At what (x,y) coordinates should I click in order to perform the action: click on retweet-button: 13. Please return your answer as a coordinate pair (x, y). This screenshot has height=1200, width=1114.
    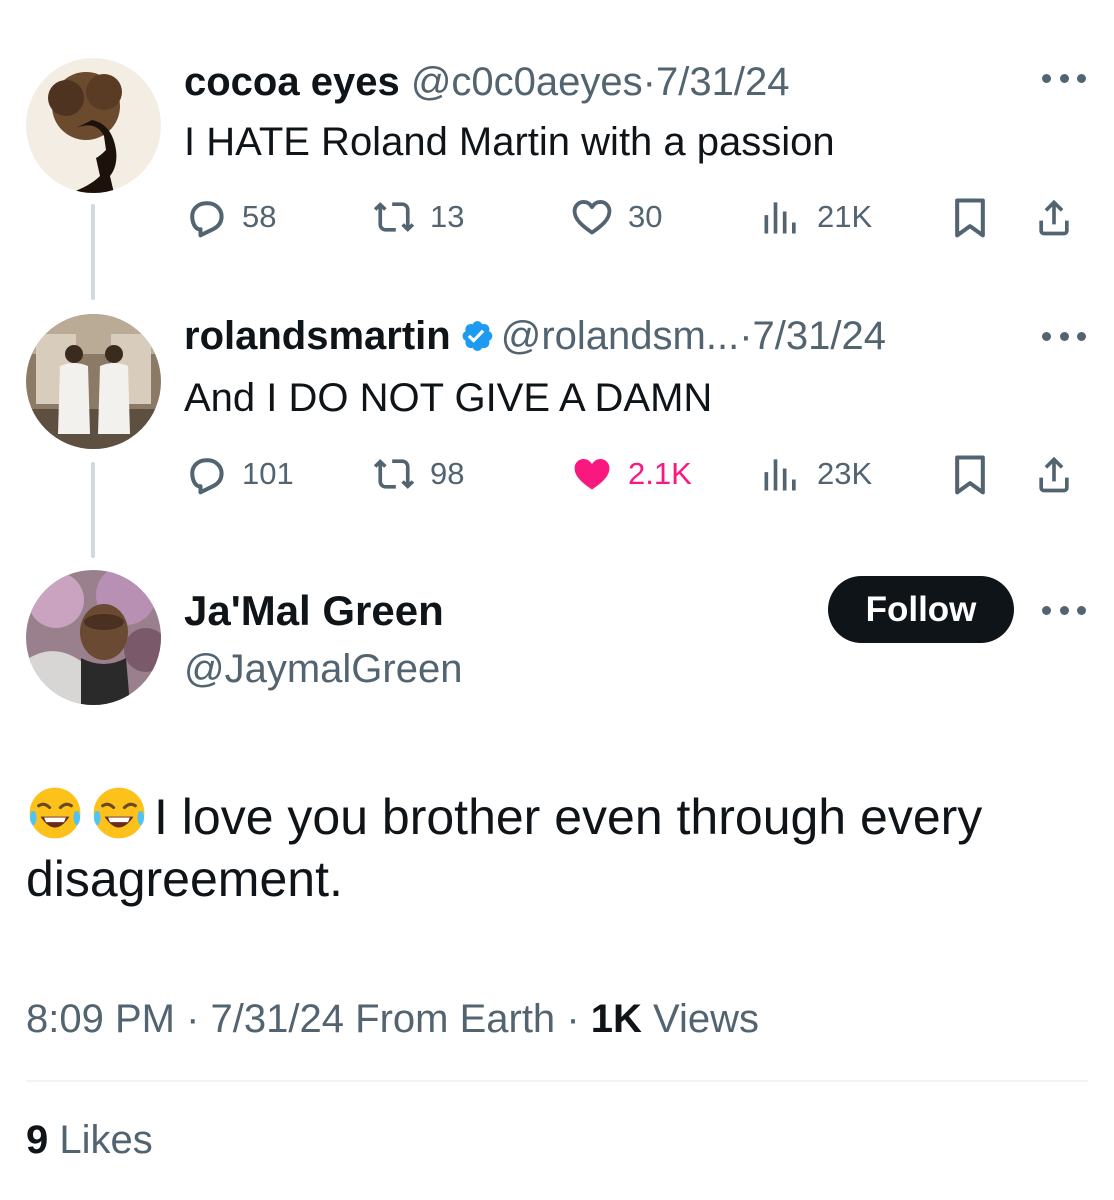
    Looking at the image, I should click on (418, 217).